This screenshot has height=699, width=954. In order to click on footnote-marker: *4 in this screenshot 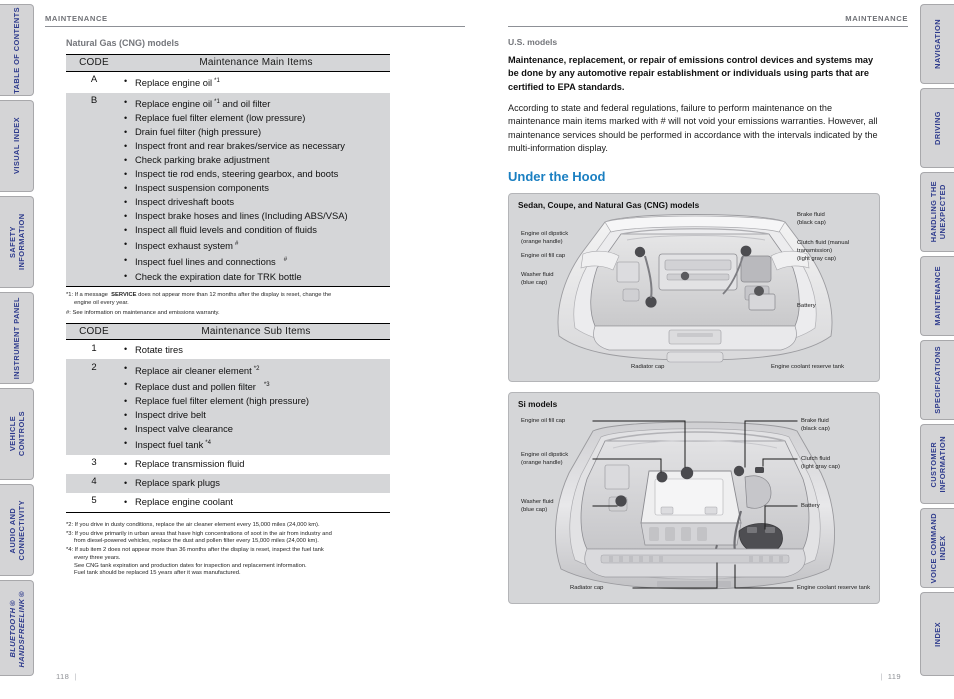, I will do `click(208, 443)`.